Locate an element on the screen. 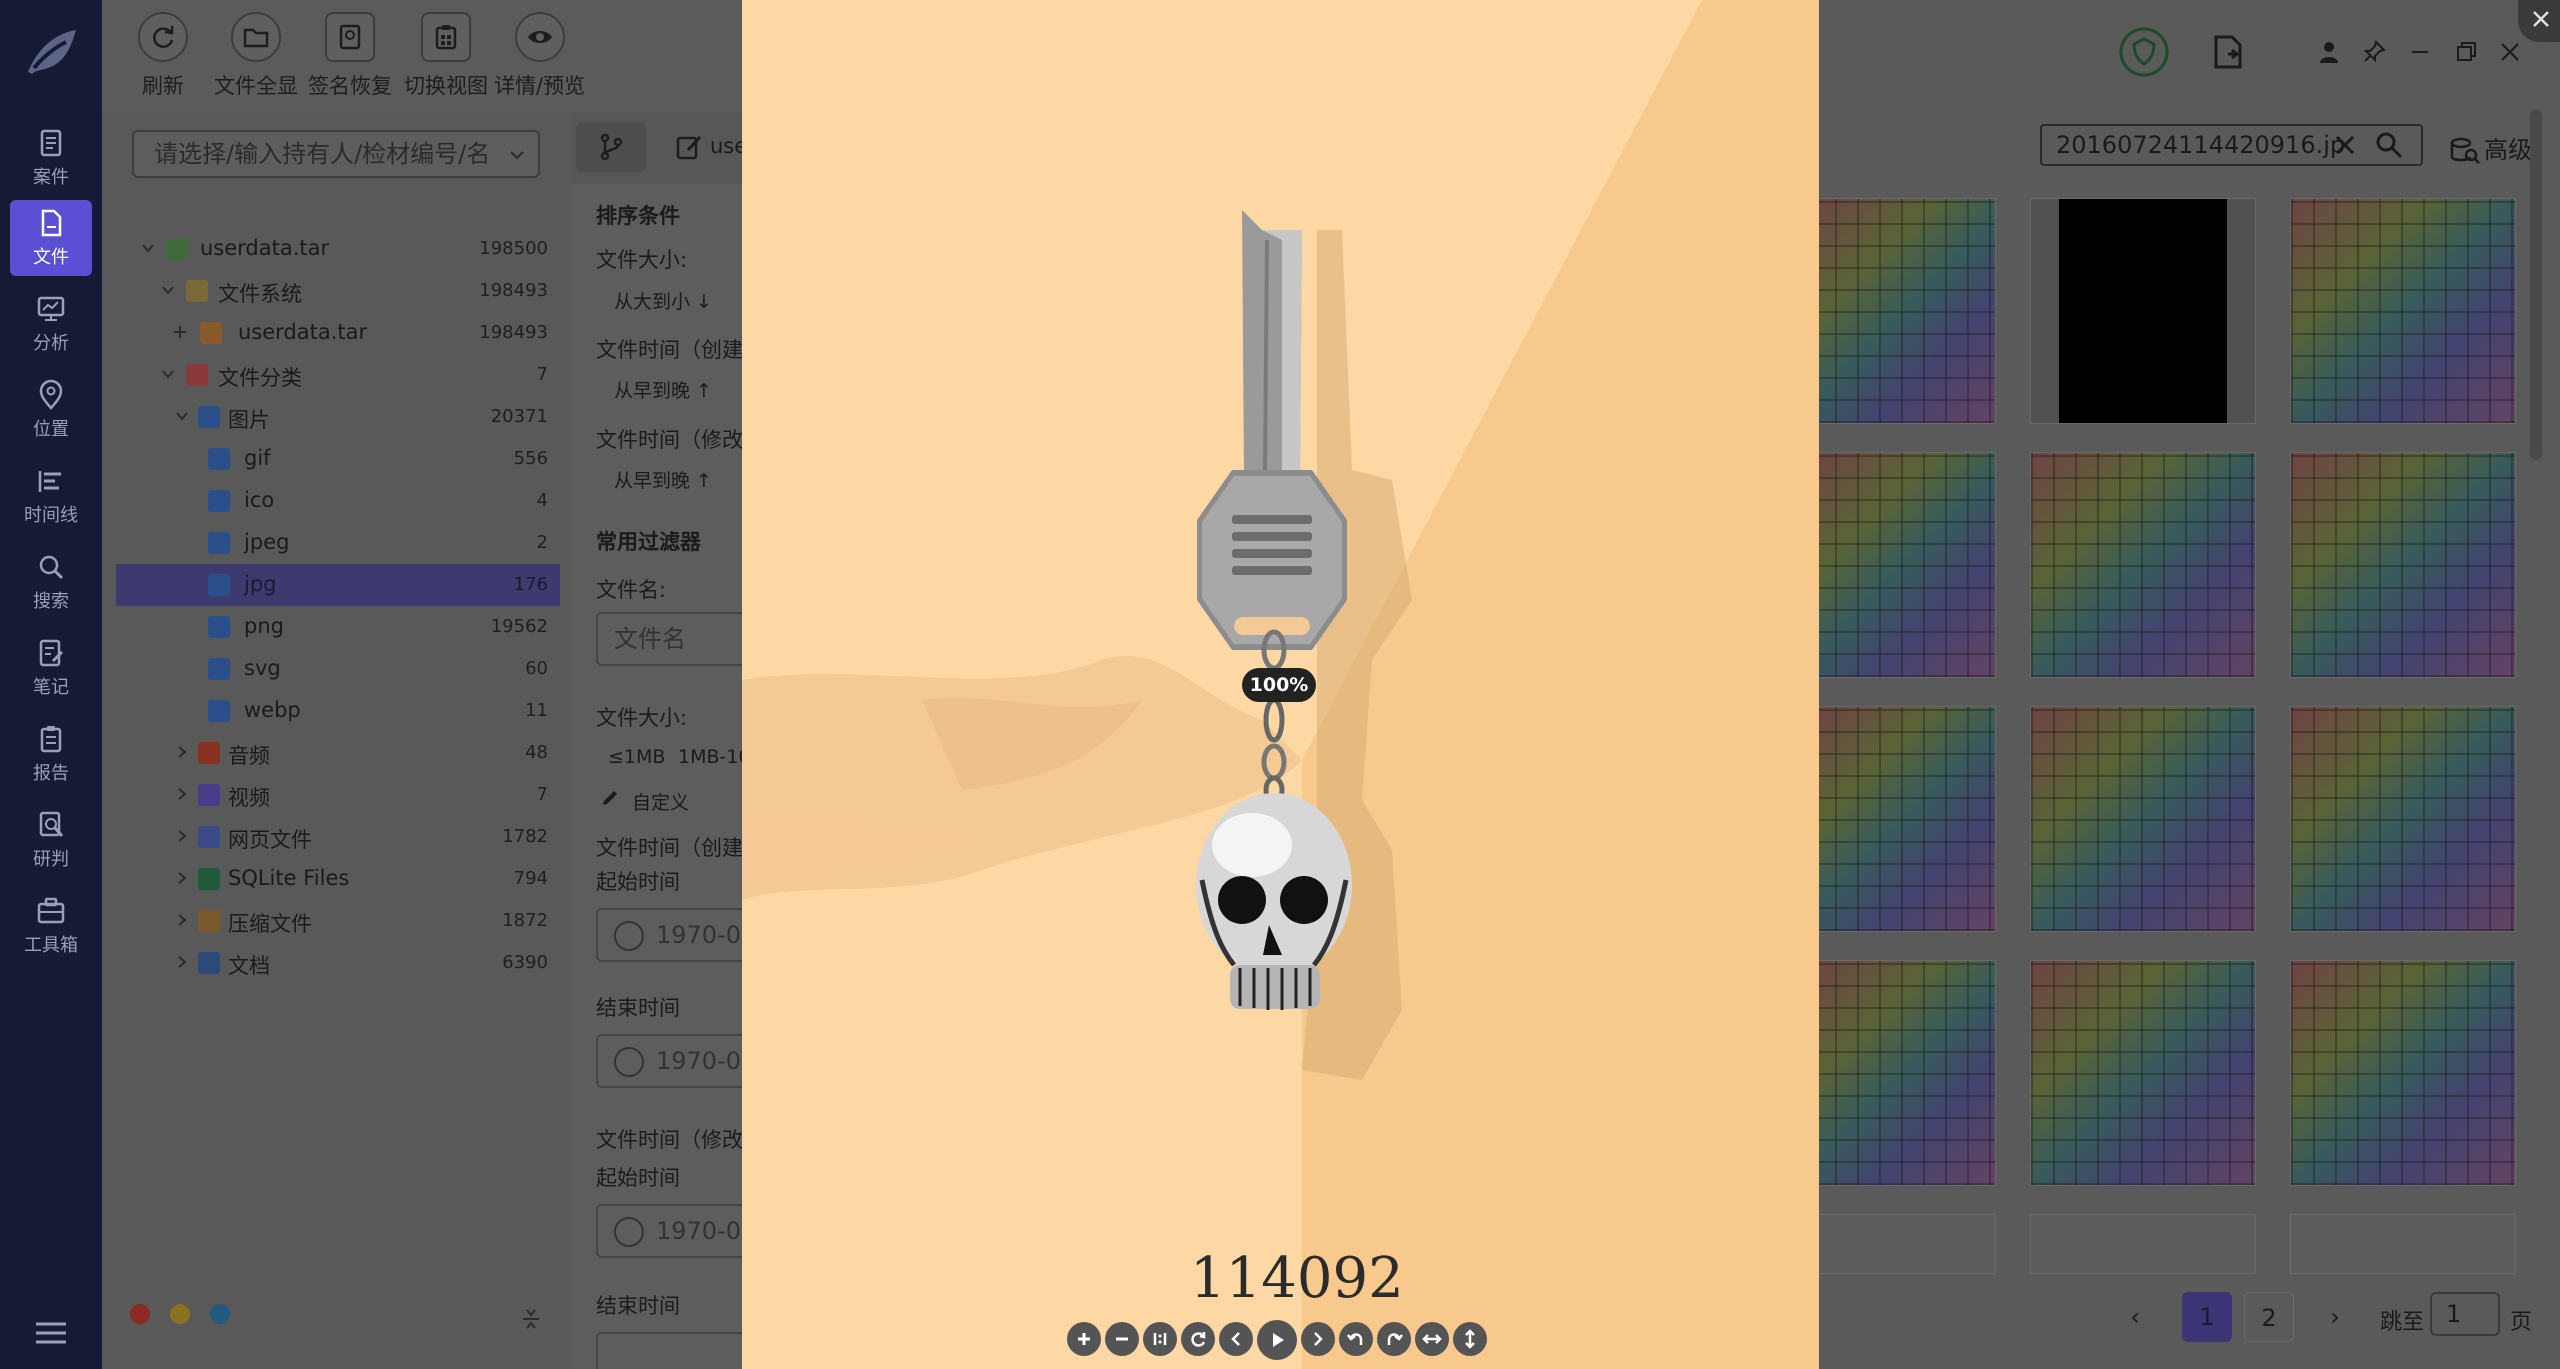  reset-button is located at coordinates (1198, 1339).